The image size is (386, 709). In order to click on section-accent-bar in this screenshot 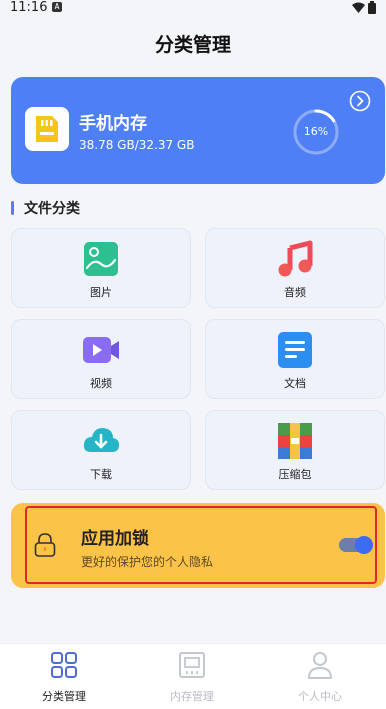, I will do `click(12, 208)`.